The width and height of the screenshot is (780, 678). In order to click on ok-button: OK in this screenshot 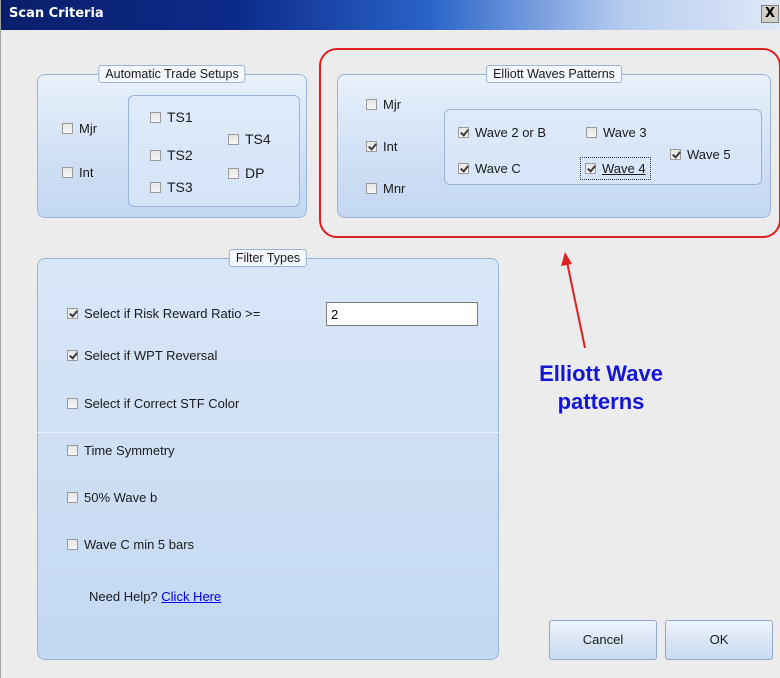, I will do `click(719, 640)`.